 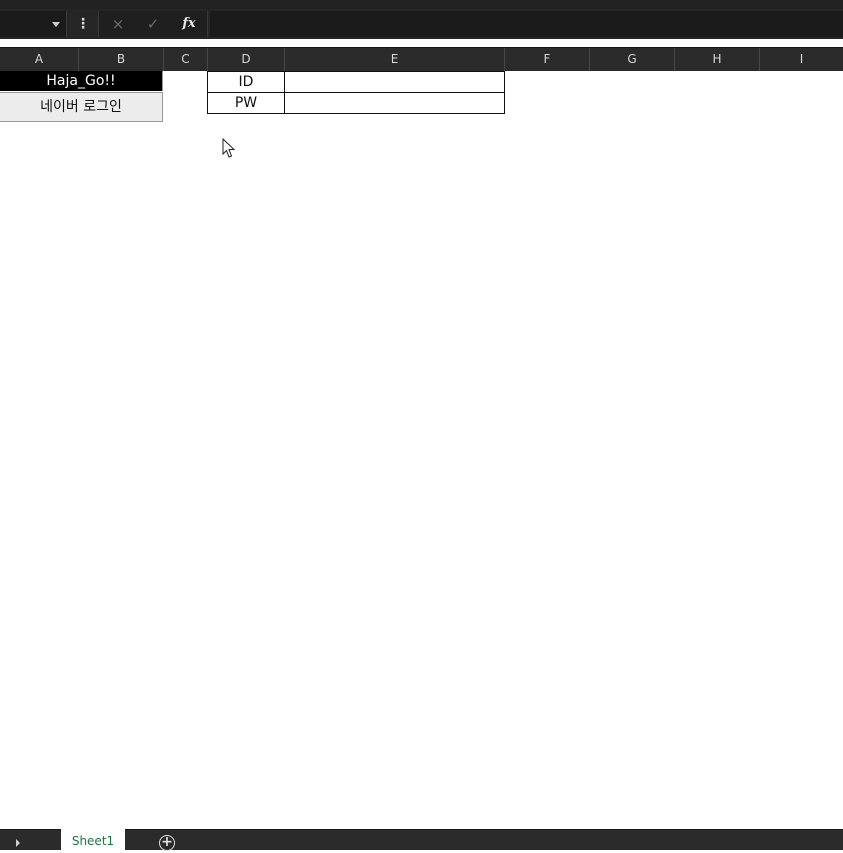 I want to click on check-icon: ✓, so click(x=153, y=24).